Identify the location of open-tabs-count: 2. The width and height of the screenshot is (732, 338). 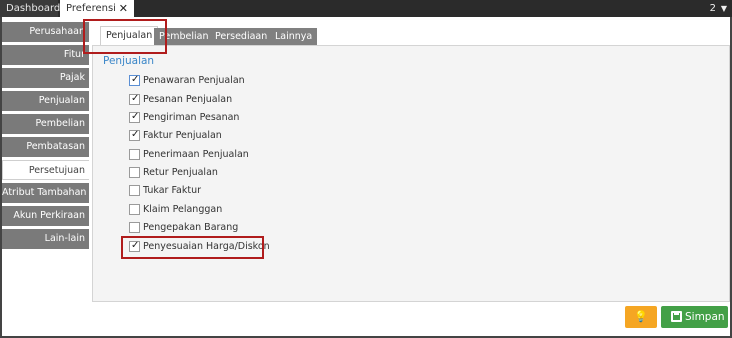
(713, 8).